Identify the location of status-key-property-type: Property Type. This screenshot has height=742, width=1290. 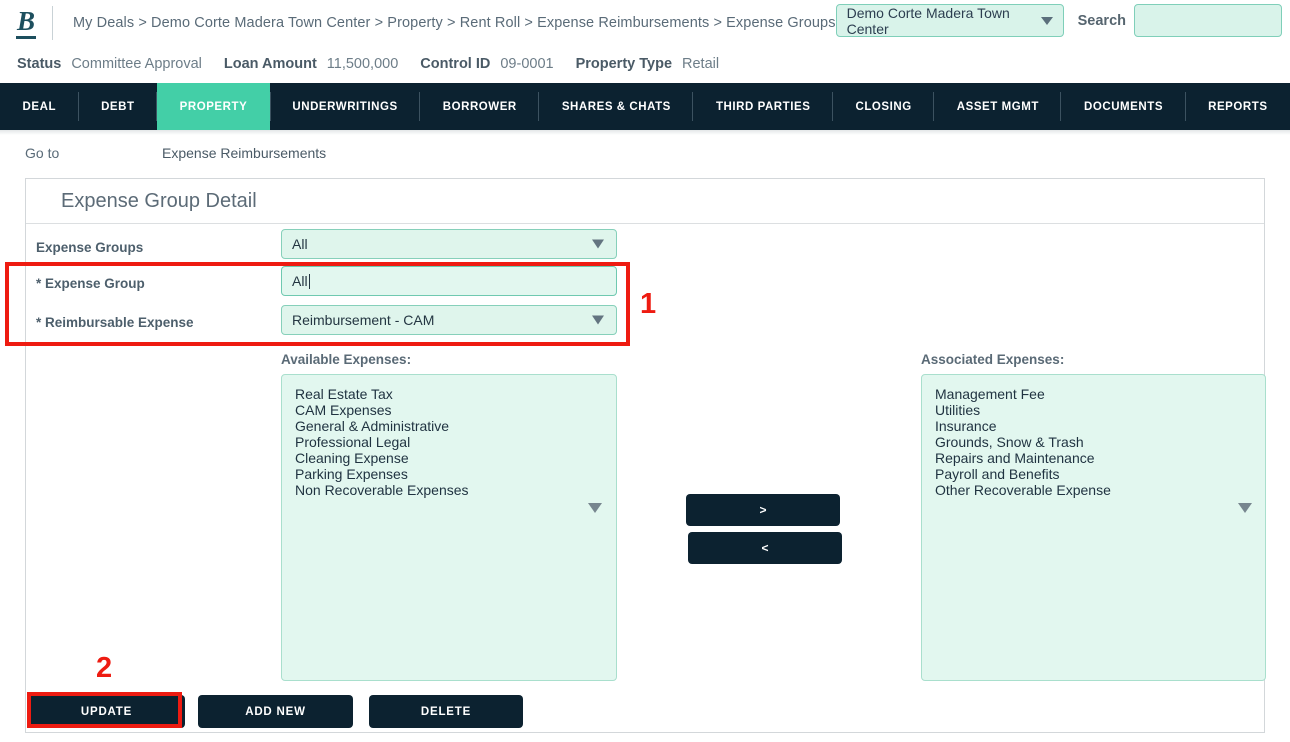
(624, 64).